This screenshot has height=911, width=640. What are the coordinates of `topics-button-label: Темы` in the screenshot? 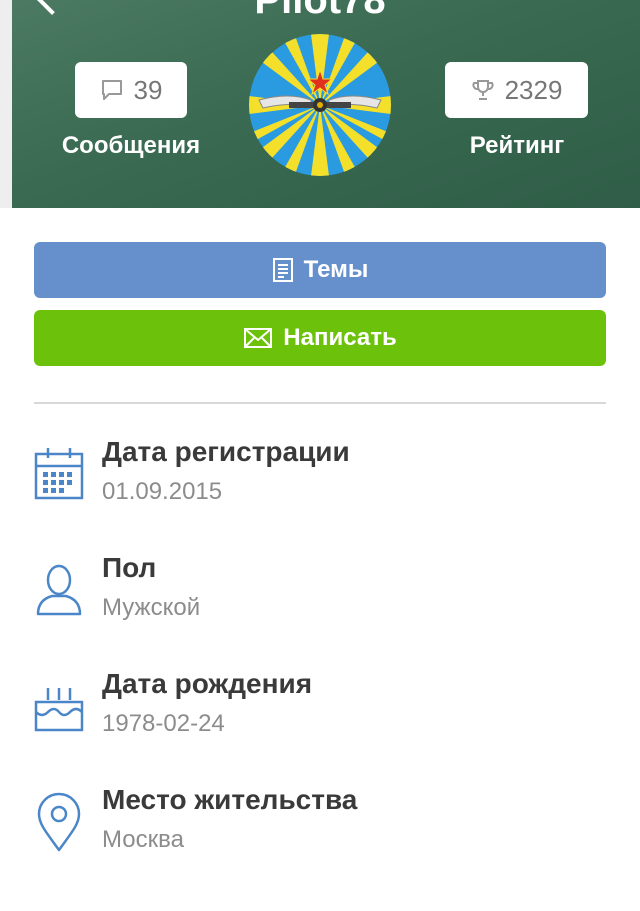 It's located at (336, 269).